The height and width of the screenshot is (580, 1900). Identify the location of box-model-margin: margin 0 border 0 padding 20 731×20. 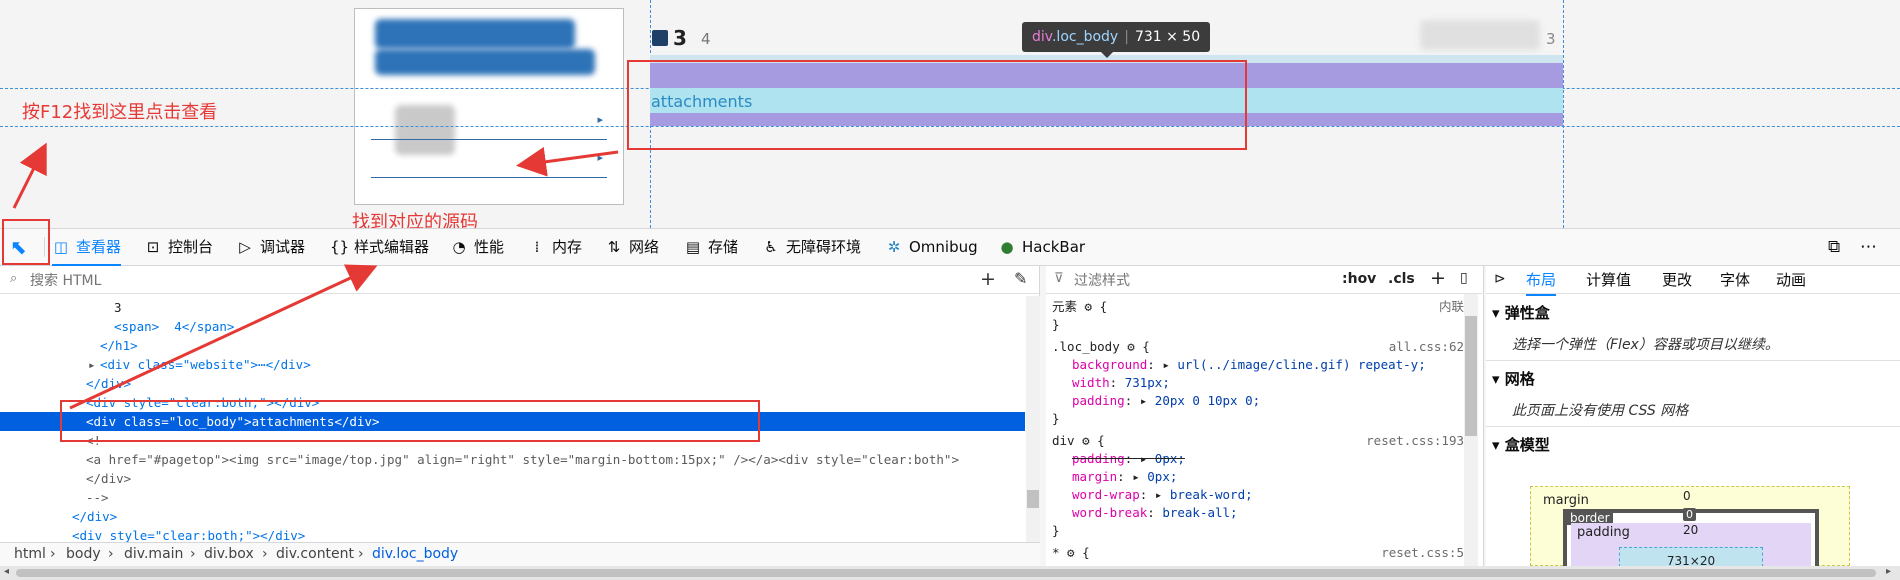
(1690, 526).